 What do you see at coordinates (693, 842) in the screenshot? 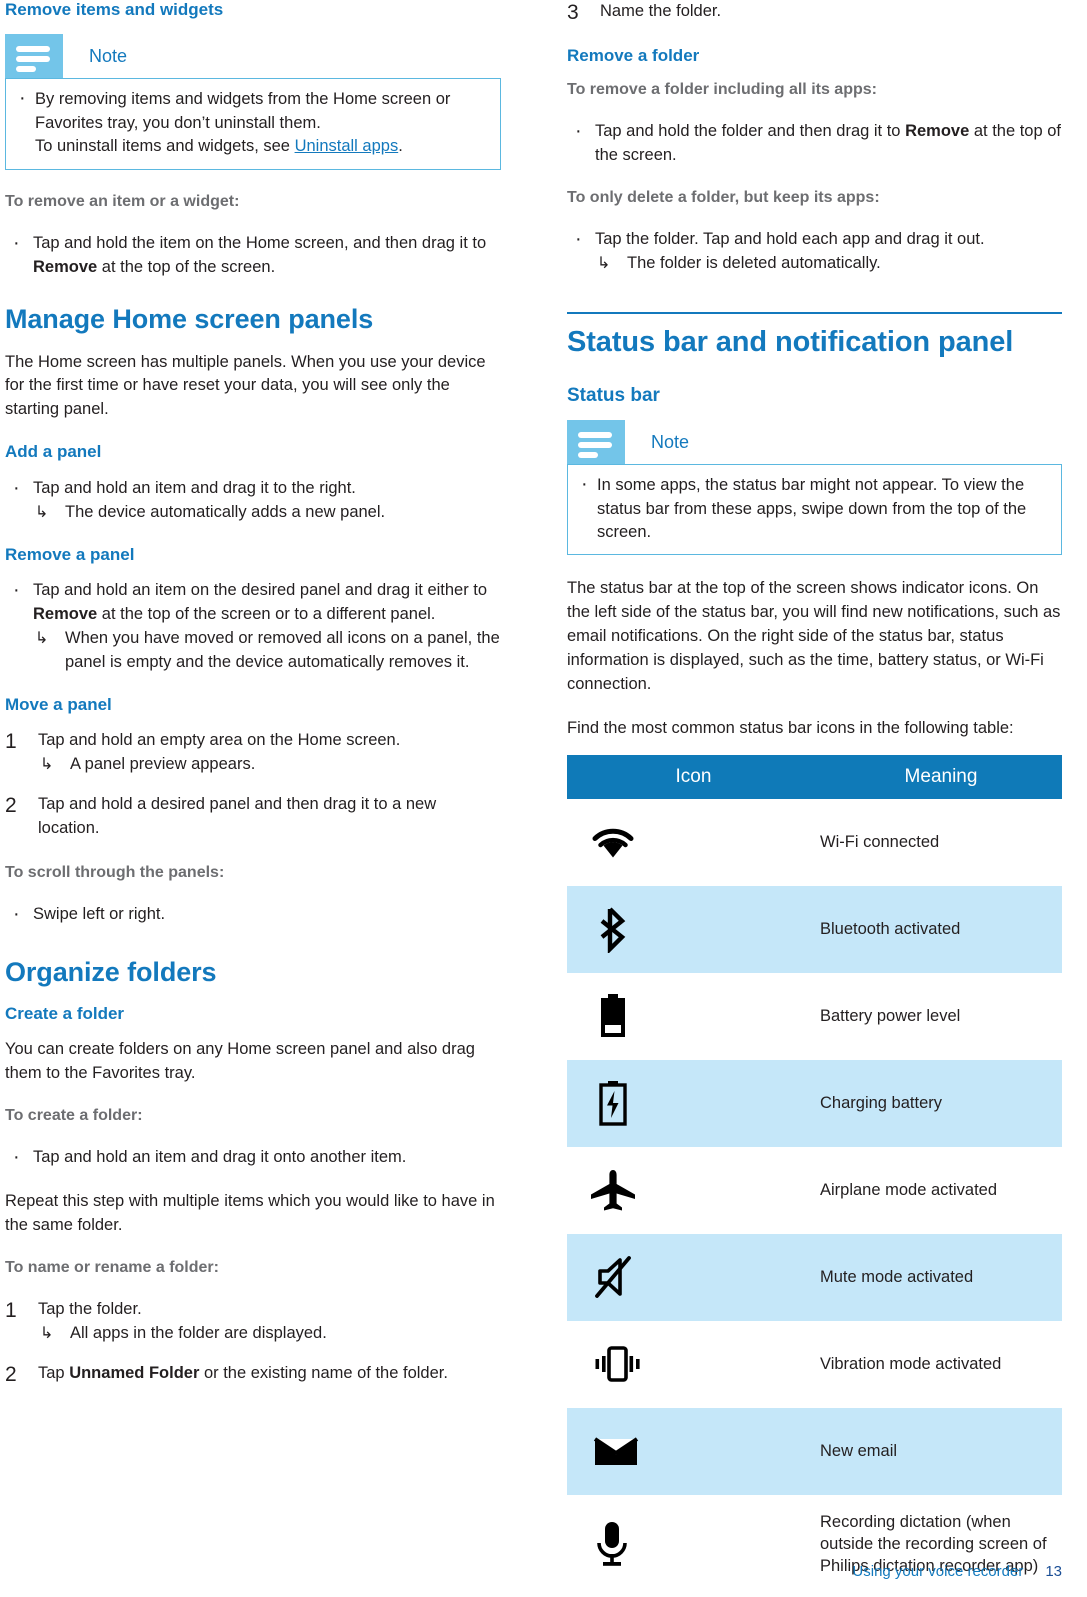
I see `wifi-icon` at bounding box center [693, 842].